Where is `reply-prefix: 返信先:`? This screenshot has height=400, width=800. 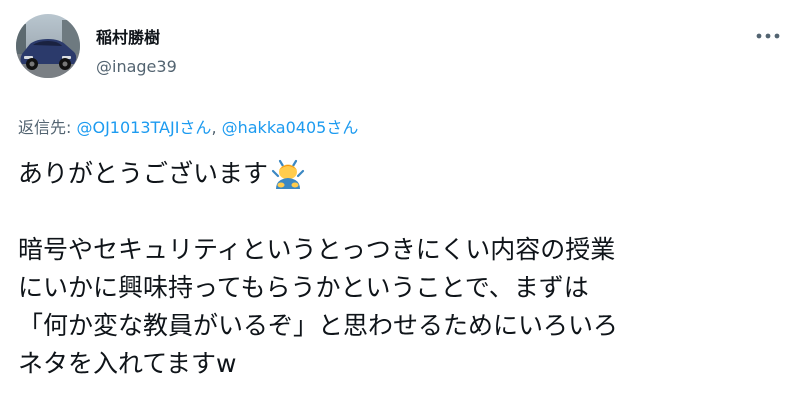
reply-prefix: 返信先: is located at coordinates (47, 127).